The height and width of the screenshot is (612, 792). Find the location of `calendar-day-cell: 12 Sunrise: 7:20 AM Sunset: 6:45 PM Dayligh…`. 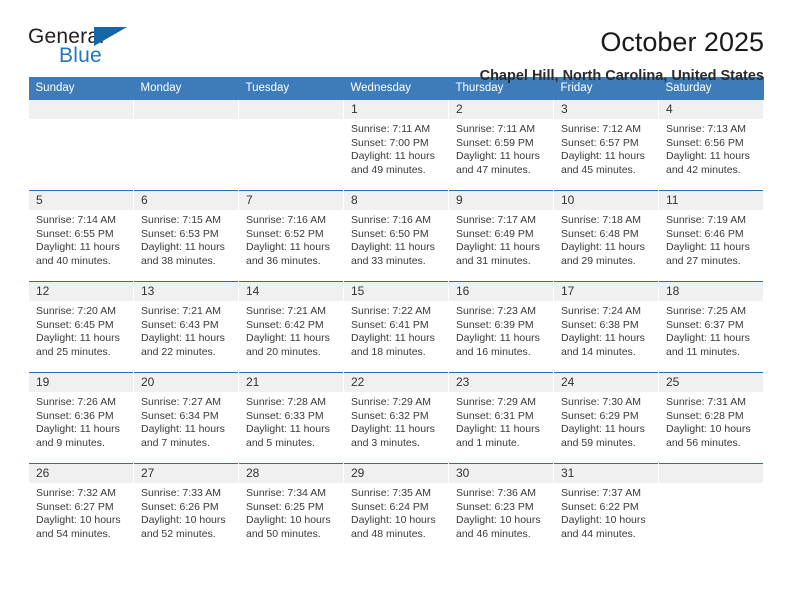

calendar-day-cell: 12 Sunrise: 7:20 AM Sunset: 6:45 PM Dayligh… is located at coordinates (81, 327).